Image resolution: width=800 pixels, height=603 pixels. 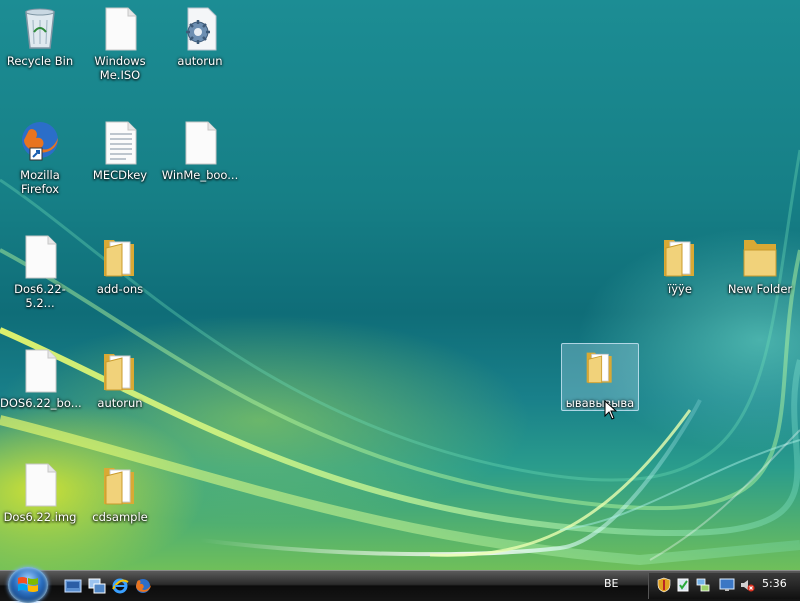 I want to click on volume-muted-icon, so click(x=747, y=585).